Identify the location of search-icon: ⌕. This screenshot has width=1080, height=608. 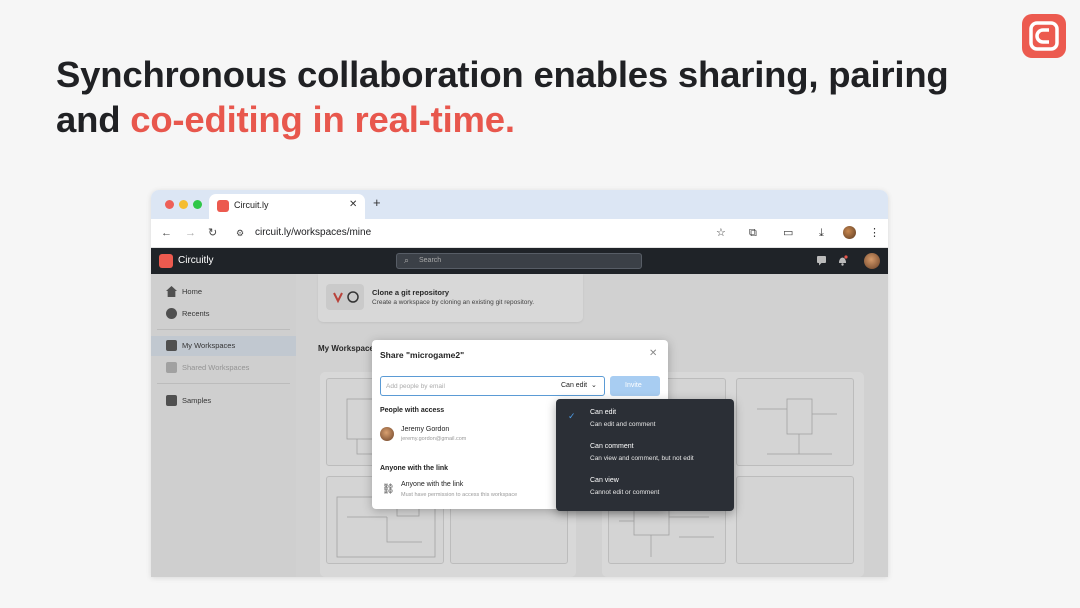
(407, 260).